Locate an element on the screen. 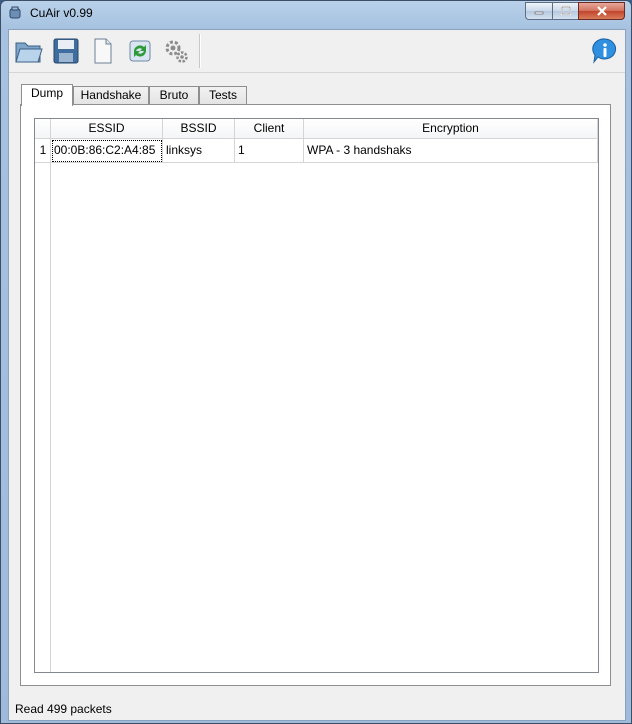 This screenshot has height=724, width=632. corner-header is located at coordinates (43, 129).